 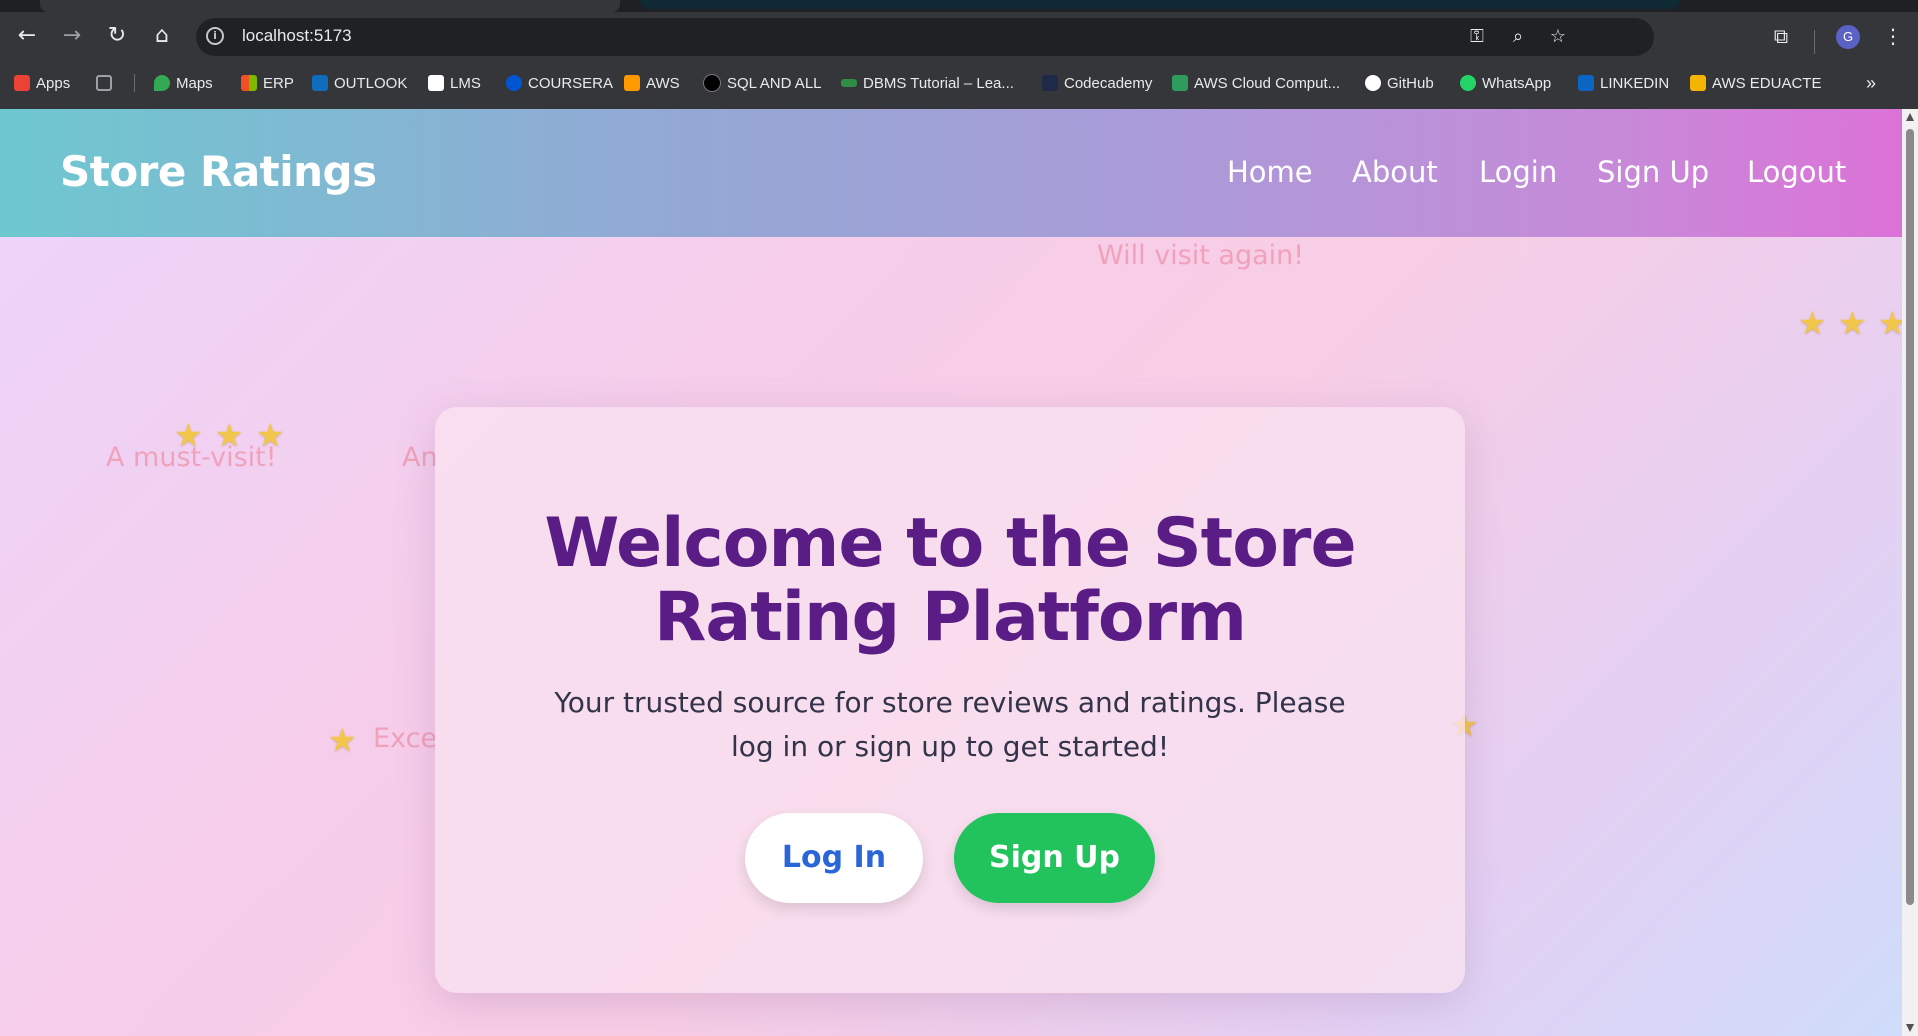 What do you see at coordinates (405, 738) in the screenshot?
I see `floating-review-text: Exce` at bounding box center [405, 738].